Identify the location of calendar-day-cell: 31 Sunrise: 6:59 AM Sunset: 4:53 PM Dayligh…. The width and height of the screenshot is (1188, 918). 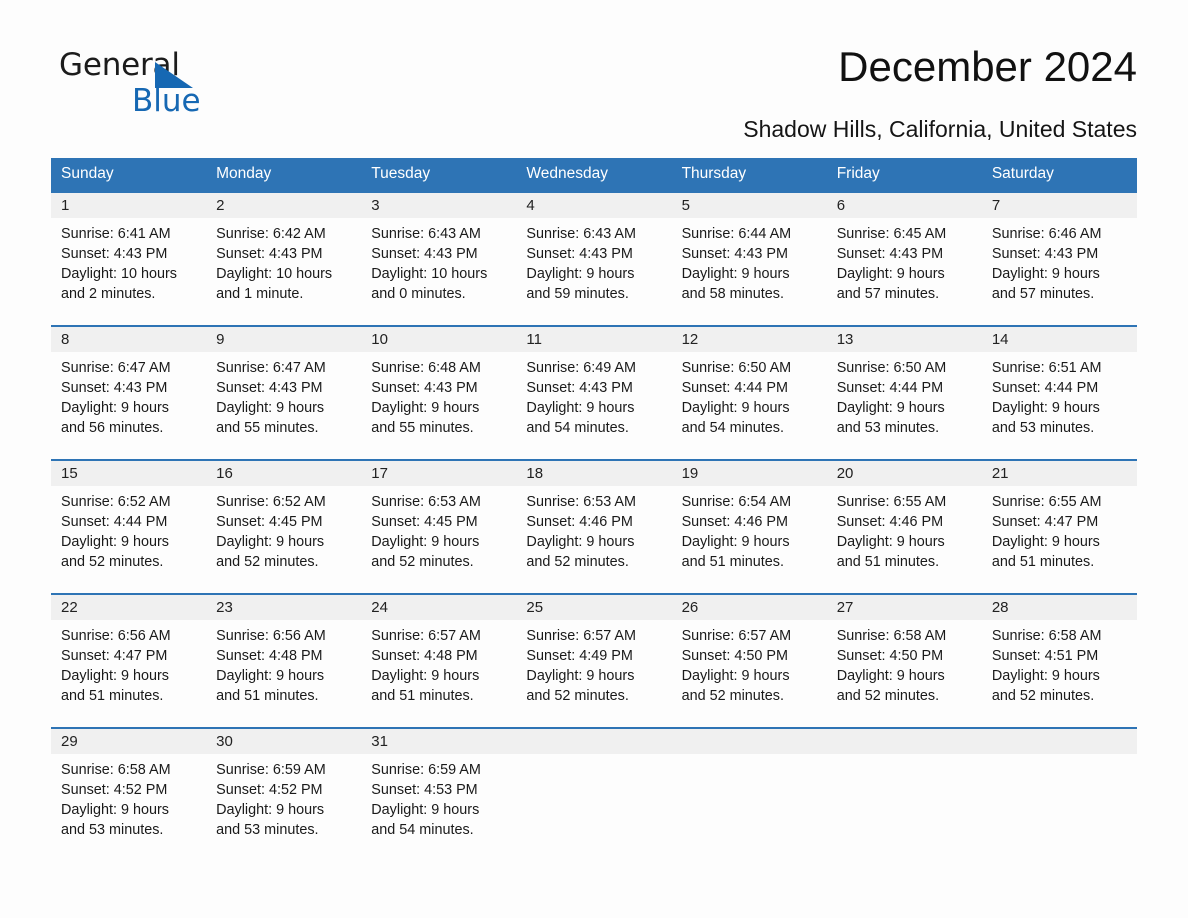
(439, 787).